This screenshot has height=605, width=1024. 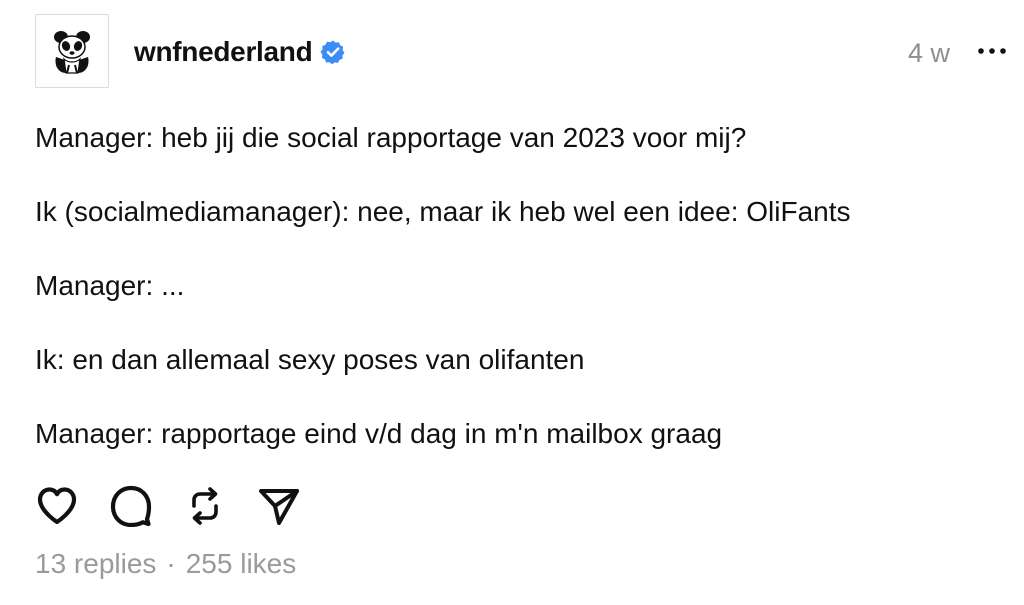 I want to click on panda-logo-icon, so click(x=72, y=52).